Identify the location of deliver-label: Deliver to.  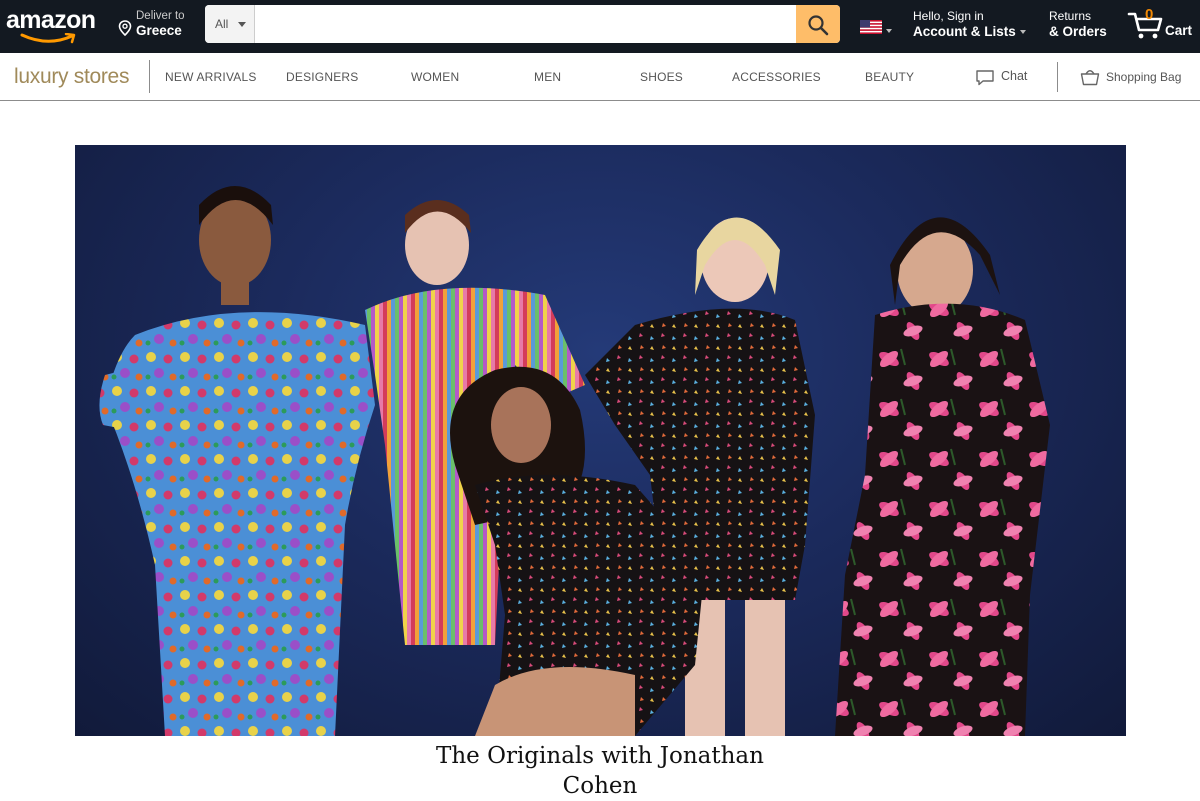
(160, 16).